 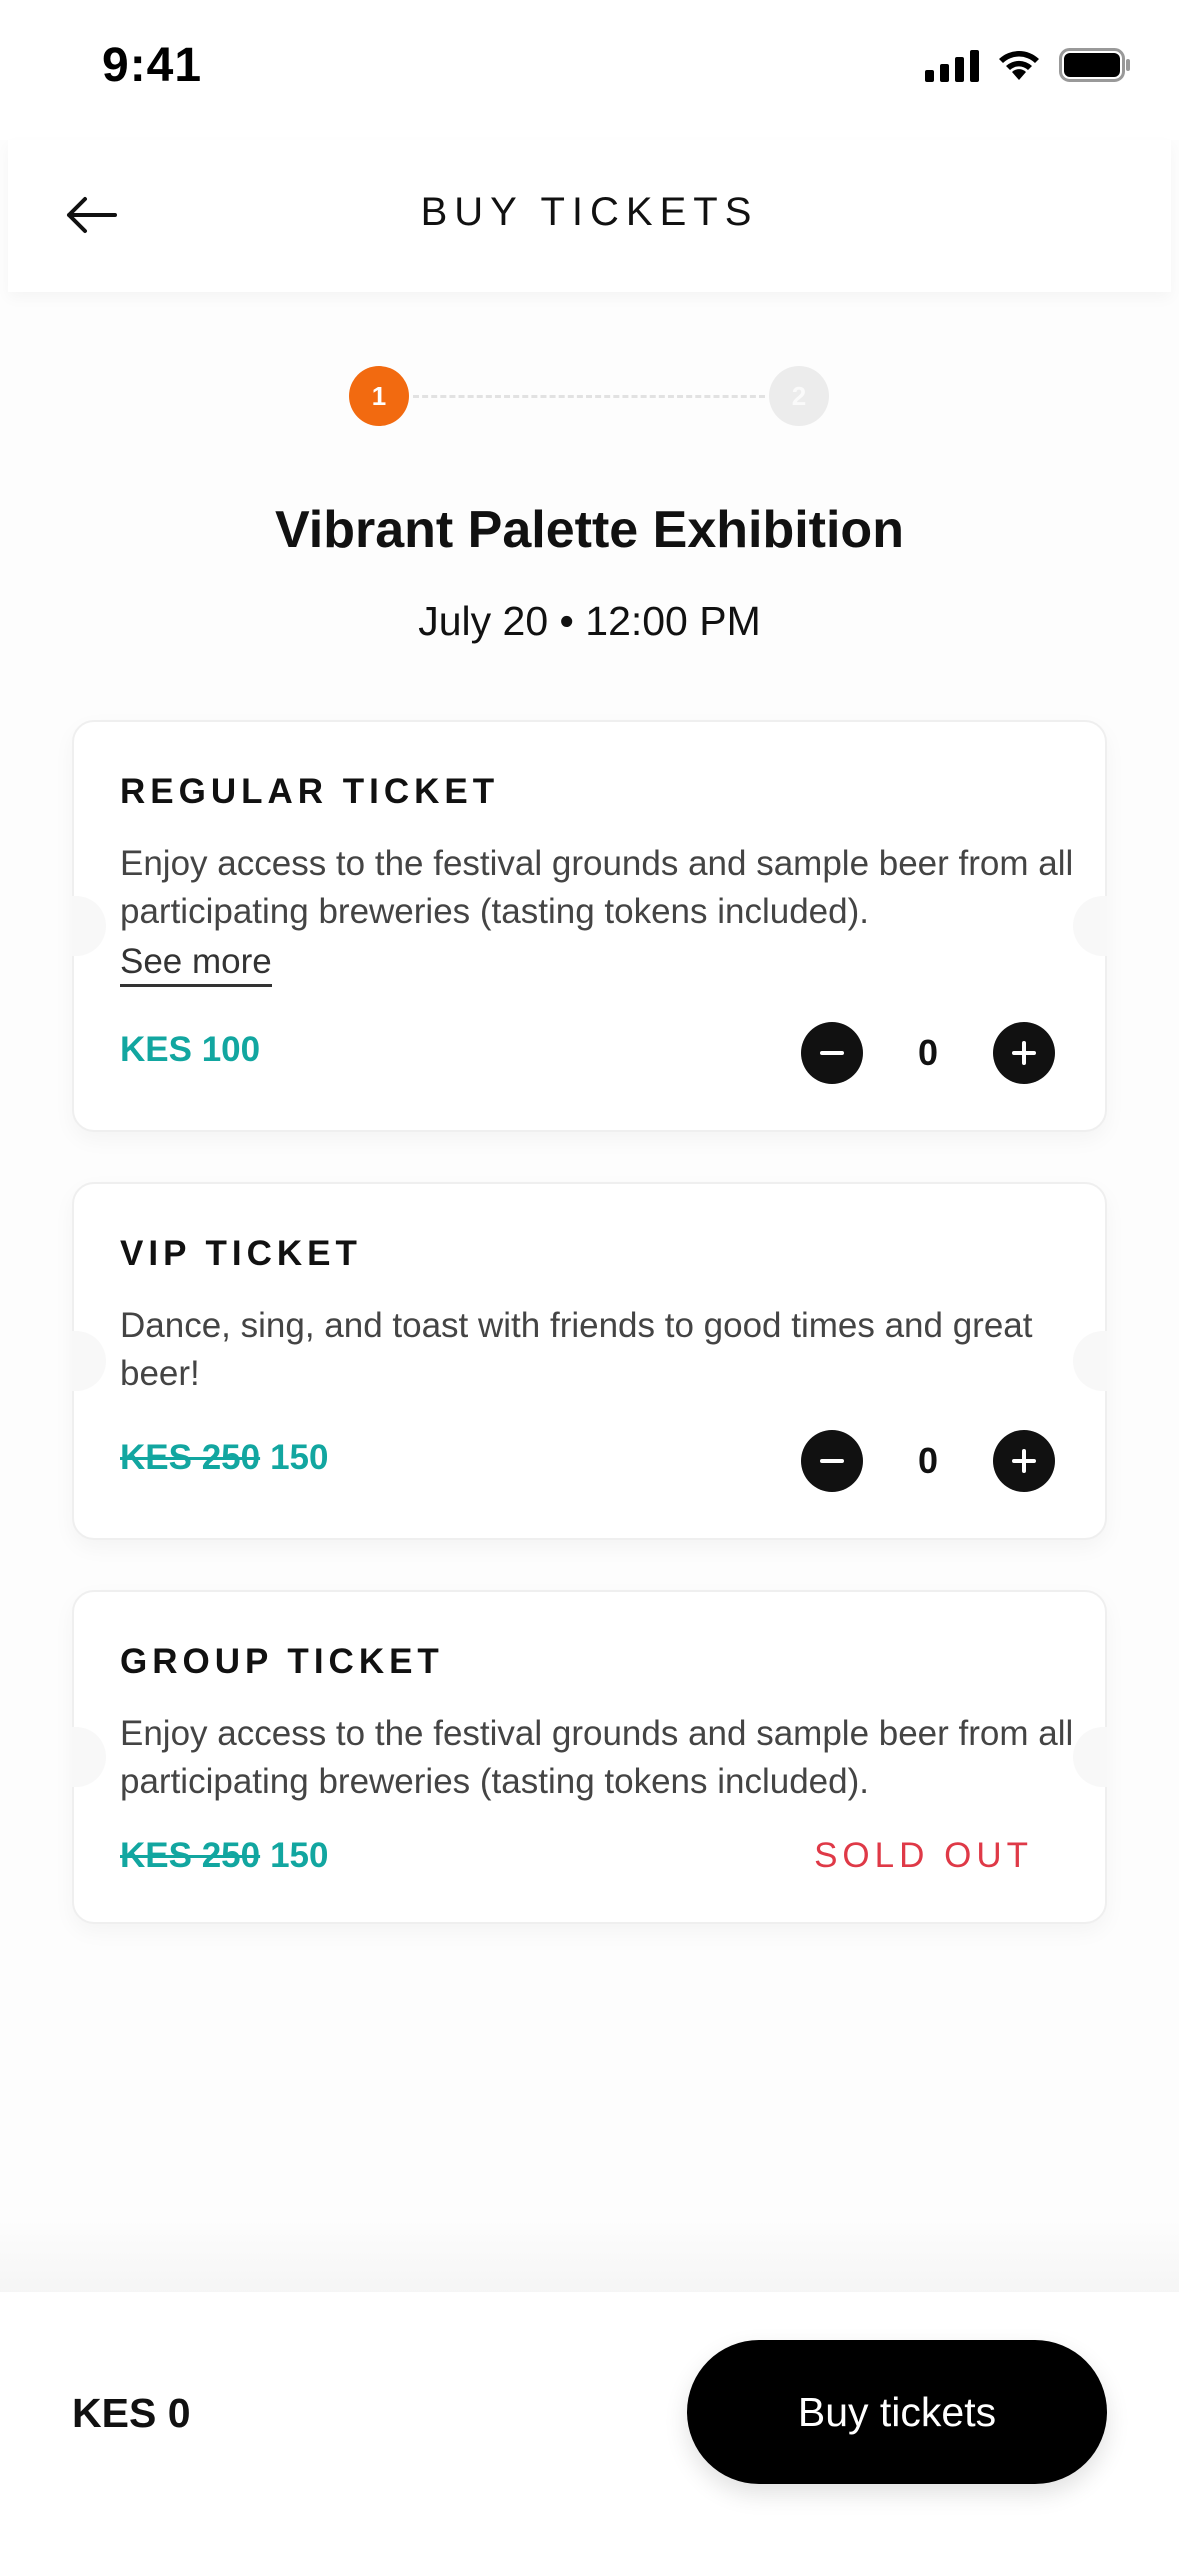 I want to click on step-1-indicator: 1, so click(x=379, y=396).